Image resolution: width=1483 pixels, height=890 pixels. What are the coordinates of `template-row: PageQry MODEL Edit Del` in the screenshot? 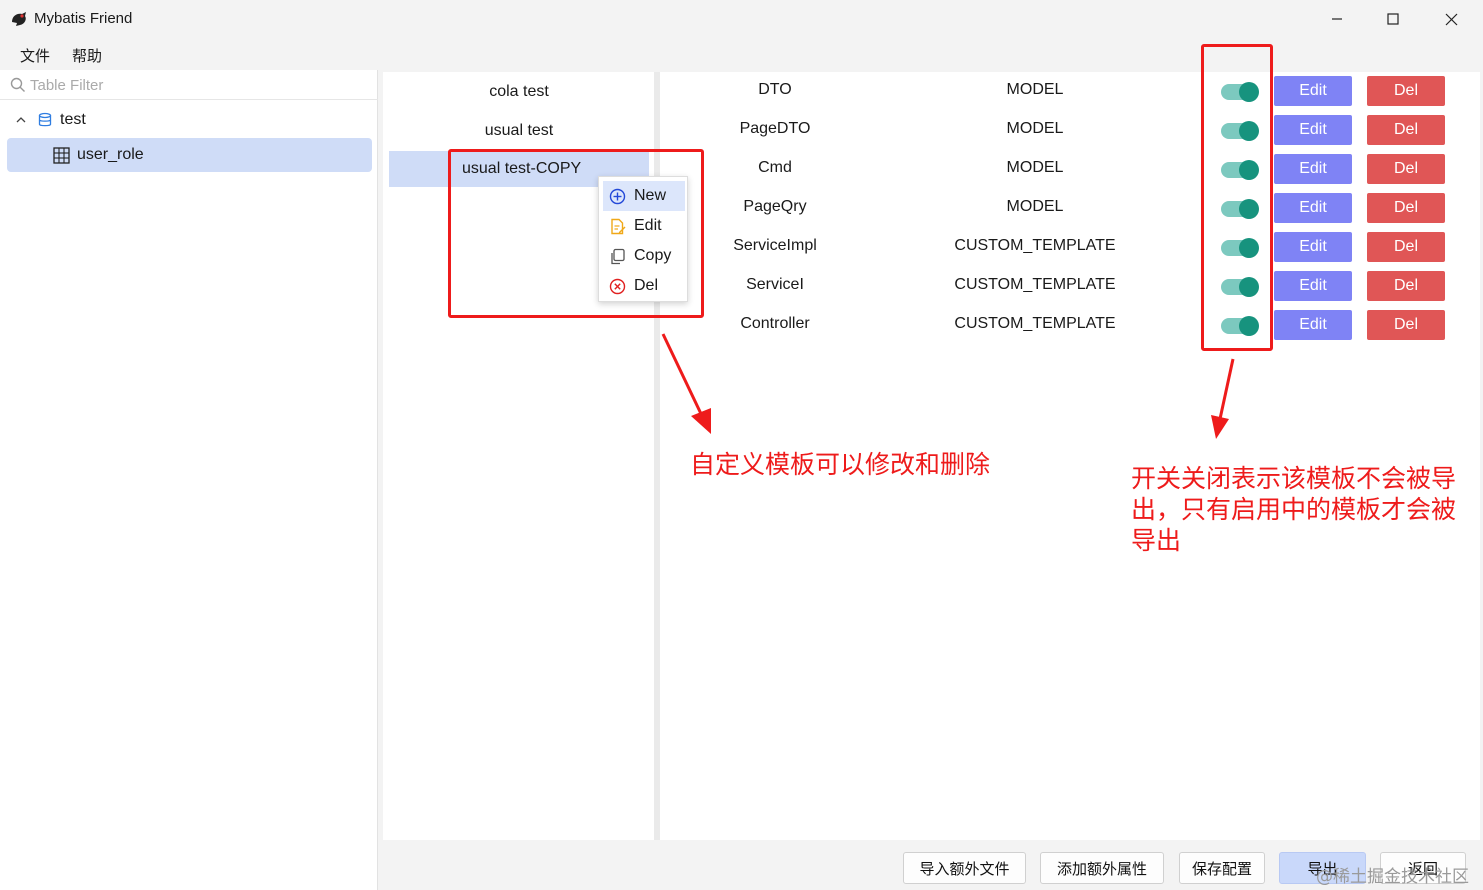 It's located at (1070, 208).